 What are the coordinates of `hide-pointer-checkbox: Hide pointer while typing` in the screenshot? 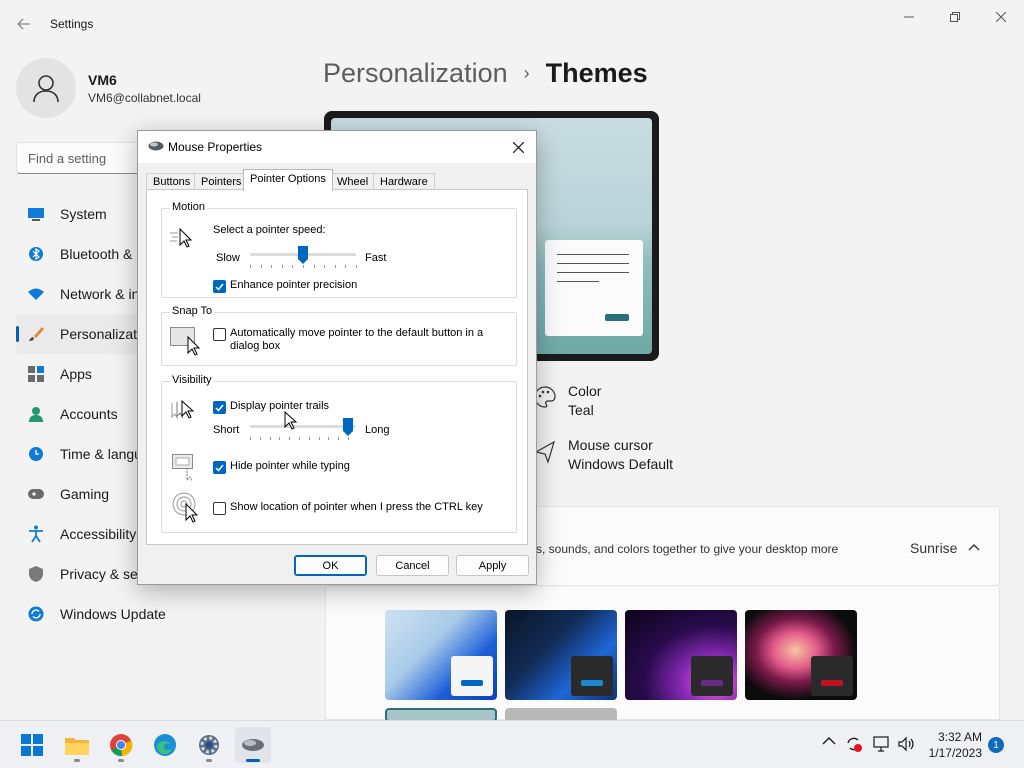 It's located at (281, 467).